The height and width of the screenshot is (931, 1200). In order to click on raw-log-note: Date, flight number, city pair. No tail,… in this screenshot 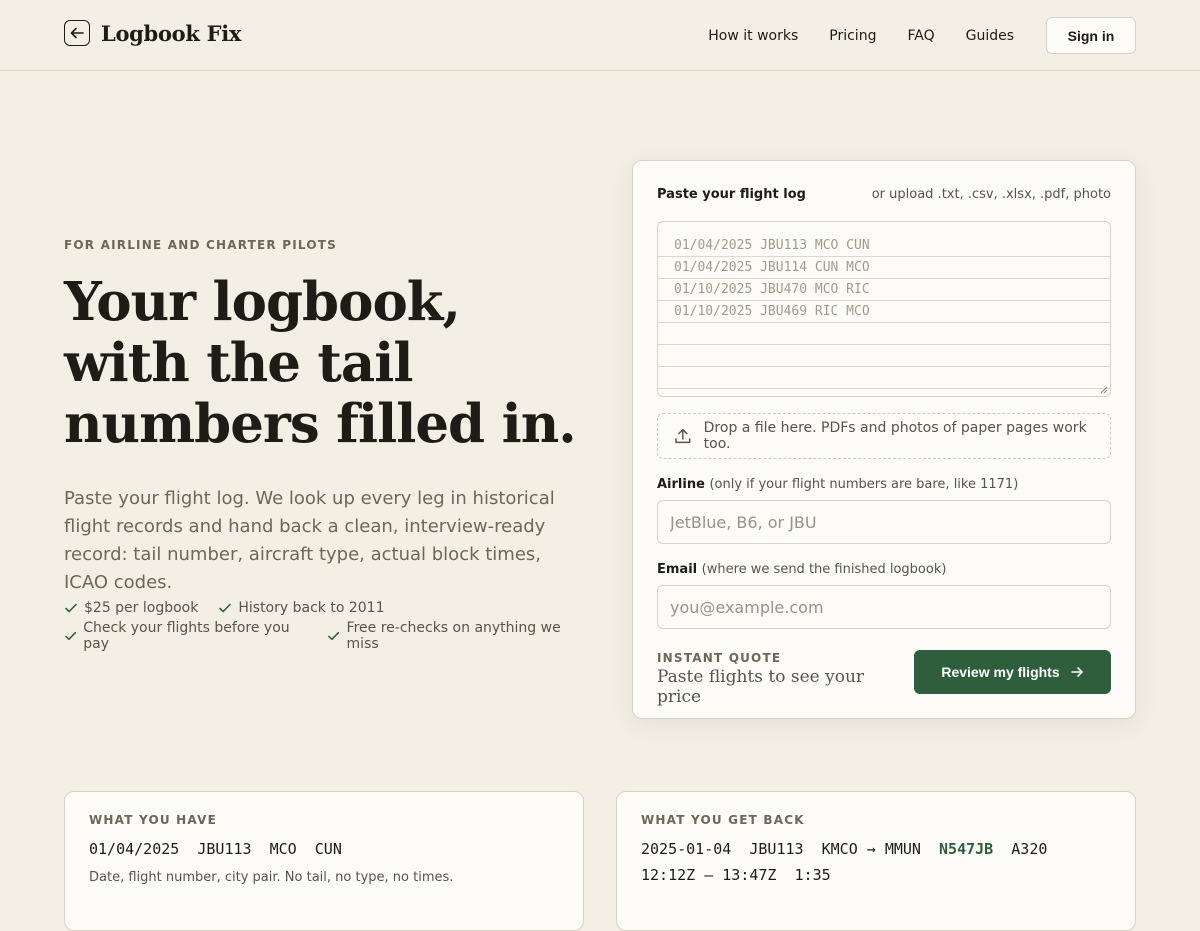, I will do `click(271, 877)`.